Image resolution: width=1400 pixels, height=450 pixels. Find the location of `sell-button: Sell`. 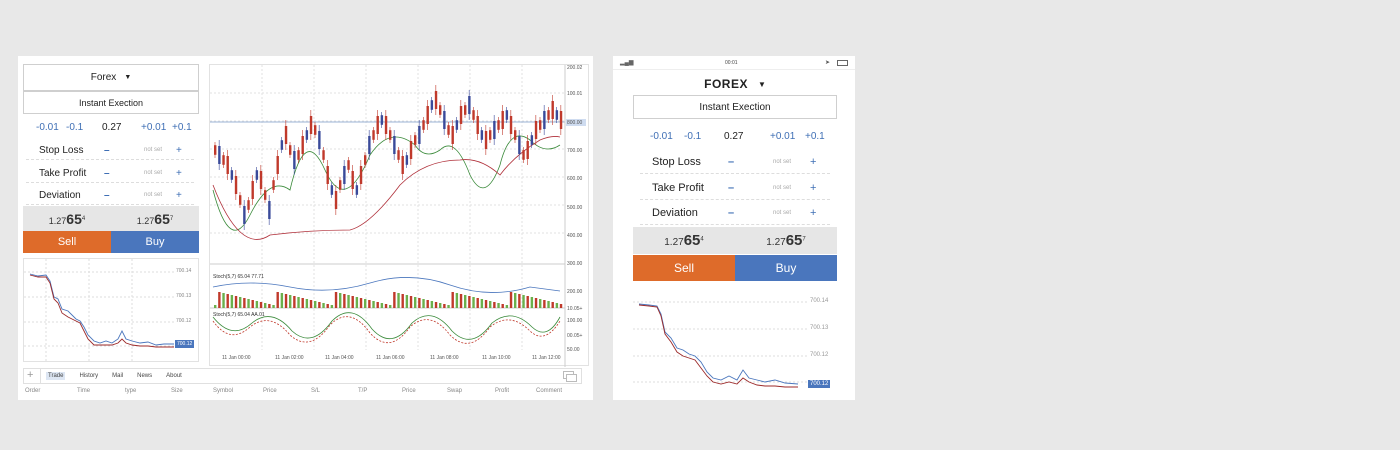

sell-button: Sell is located at coordinates (67, 242).